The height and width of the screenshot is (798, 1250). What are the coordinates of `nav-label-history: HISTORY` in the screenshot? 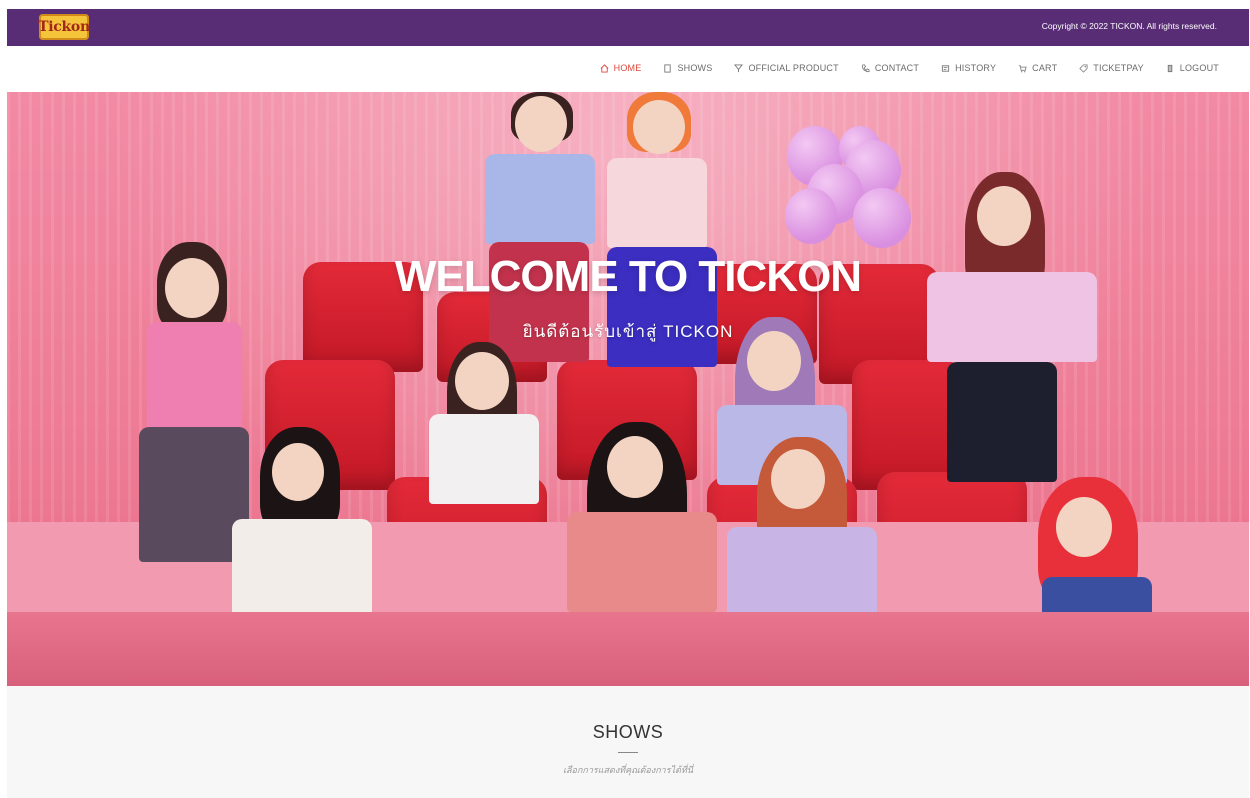 It's located at (976, 68).